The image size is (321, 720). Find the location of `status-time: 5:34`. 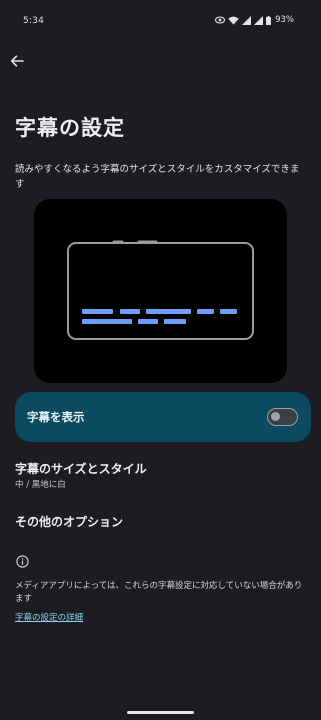

status-time: 5:34 is located at coordinates (34, 21).